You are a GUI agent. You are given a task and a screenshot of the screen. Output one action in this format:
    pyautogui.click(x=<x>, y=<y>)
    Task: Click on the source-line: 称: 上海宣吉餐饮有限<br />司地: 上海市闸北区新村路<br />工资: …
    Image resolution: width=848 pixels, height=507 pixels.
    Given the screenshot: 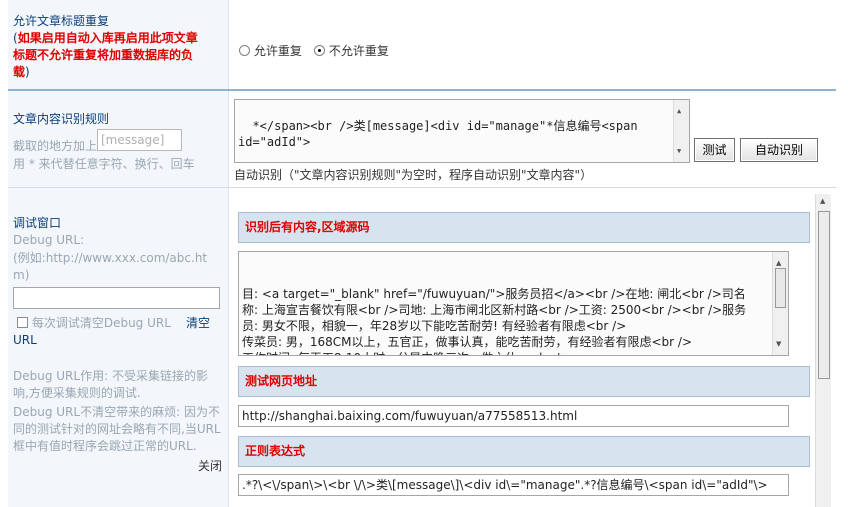 What is the action you would take?
    pyautogui.click(x=494, y=310)
    